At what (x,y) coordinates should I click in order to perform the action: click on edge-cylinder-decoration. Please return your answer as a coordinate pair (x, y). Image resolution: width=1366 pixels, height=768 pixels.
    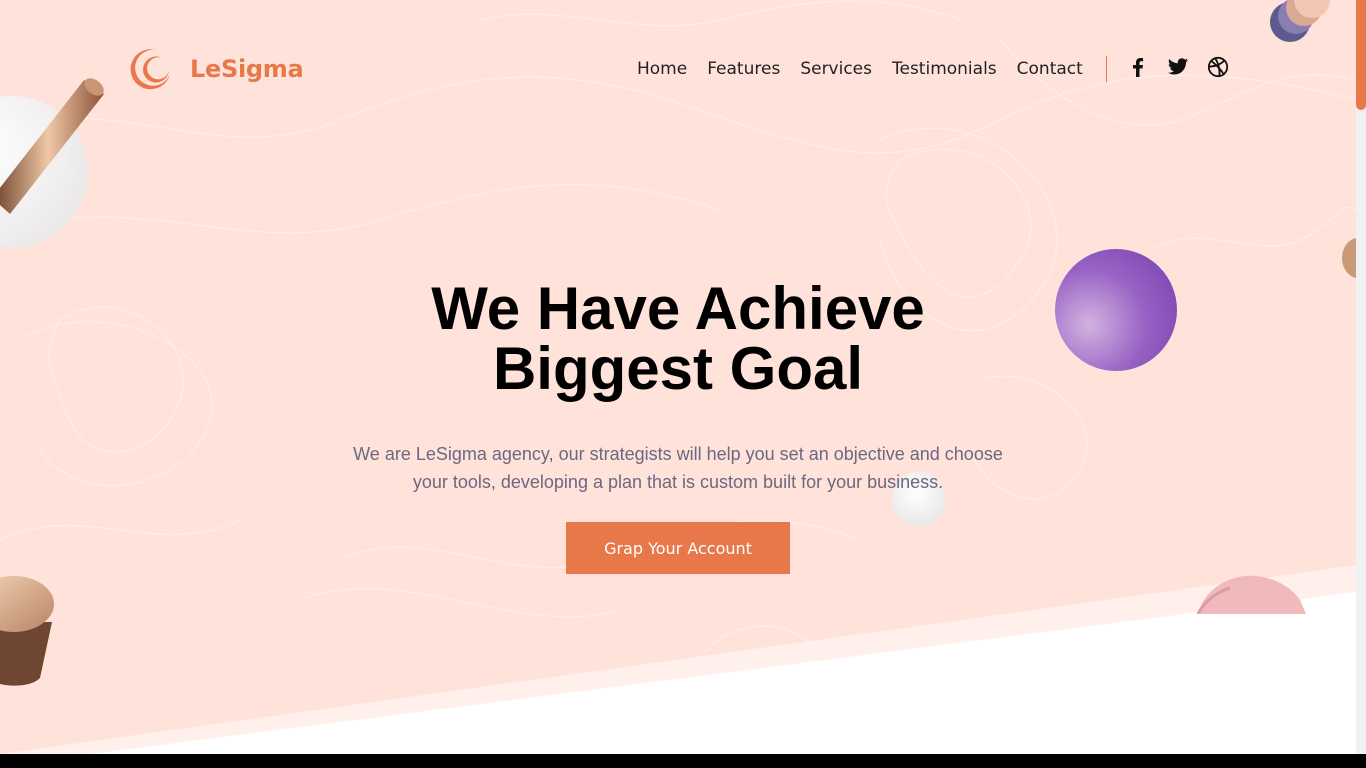
    Looking at the image, I should click on (1349, 258).